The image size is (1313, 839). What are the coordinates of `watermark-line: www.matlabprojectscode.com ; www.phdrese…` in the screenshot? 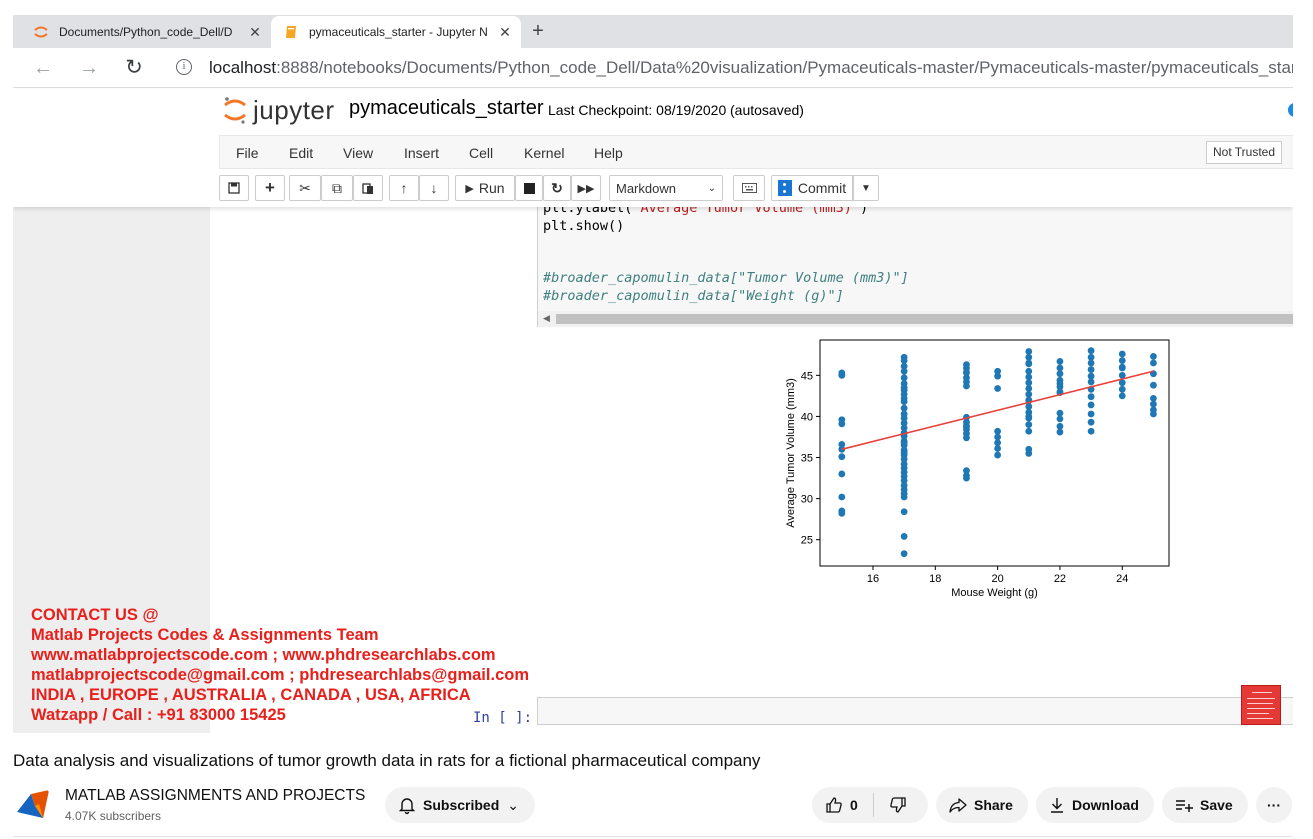 It's located at (263, 655).